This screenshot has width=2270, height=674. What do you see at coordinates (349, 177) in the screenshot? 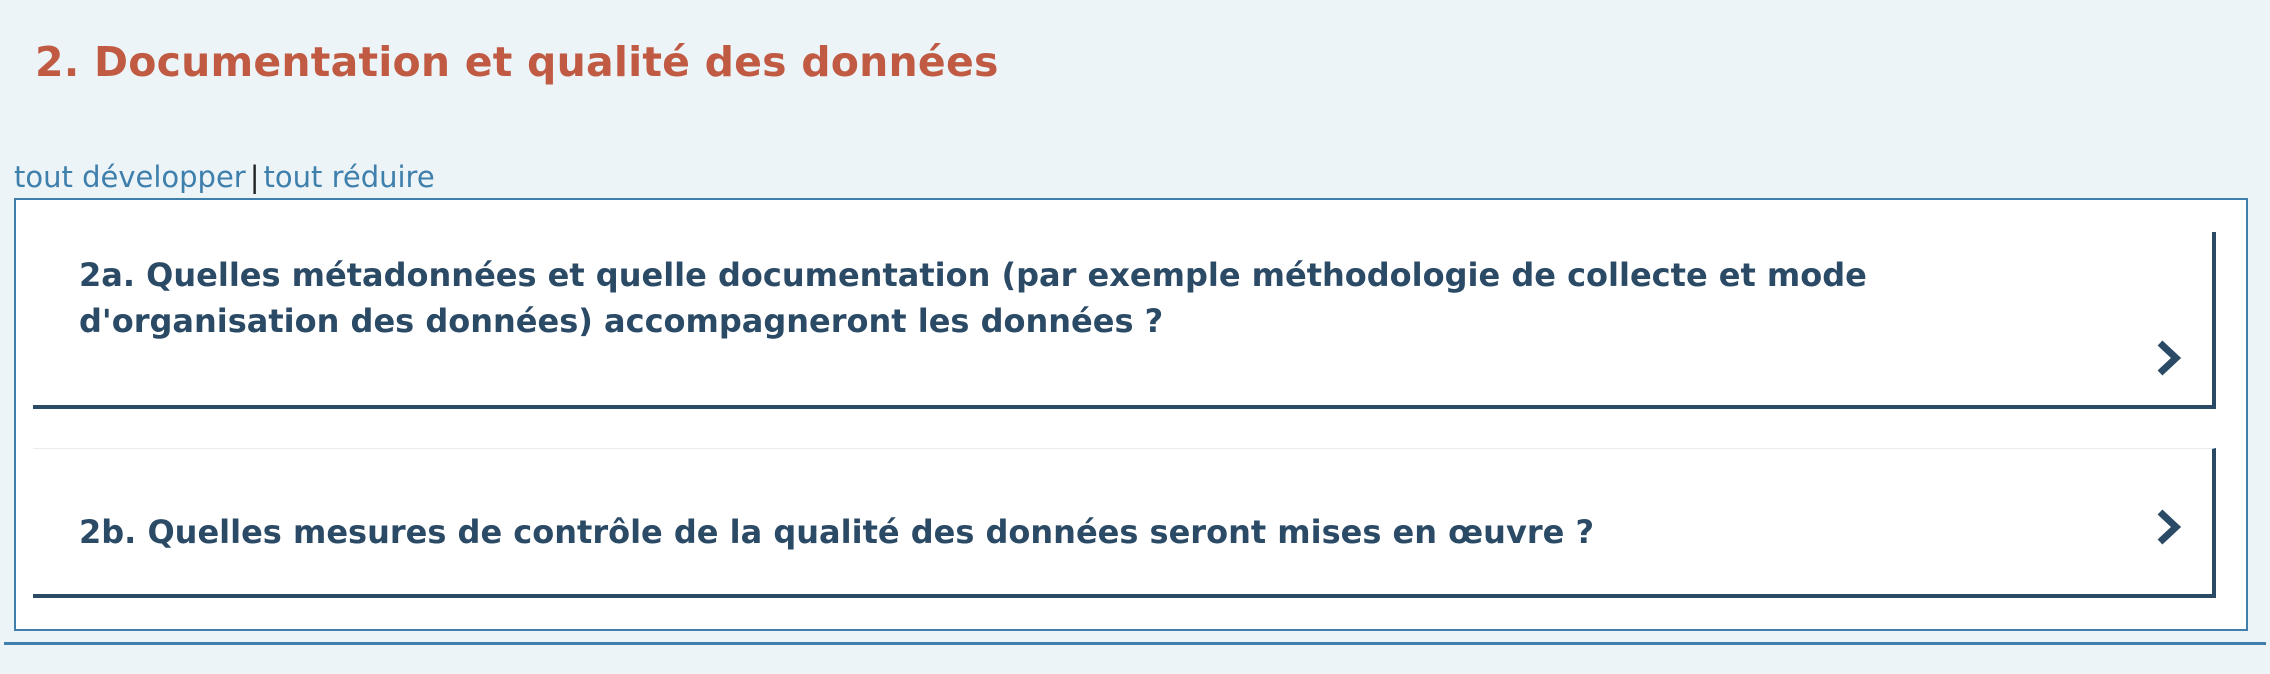
I see `collapse-all-link: tout réduire` at bounding box center [349, 177].